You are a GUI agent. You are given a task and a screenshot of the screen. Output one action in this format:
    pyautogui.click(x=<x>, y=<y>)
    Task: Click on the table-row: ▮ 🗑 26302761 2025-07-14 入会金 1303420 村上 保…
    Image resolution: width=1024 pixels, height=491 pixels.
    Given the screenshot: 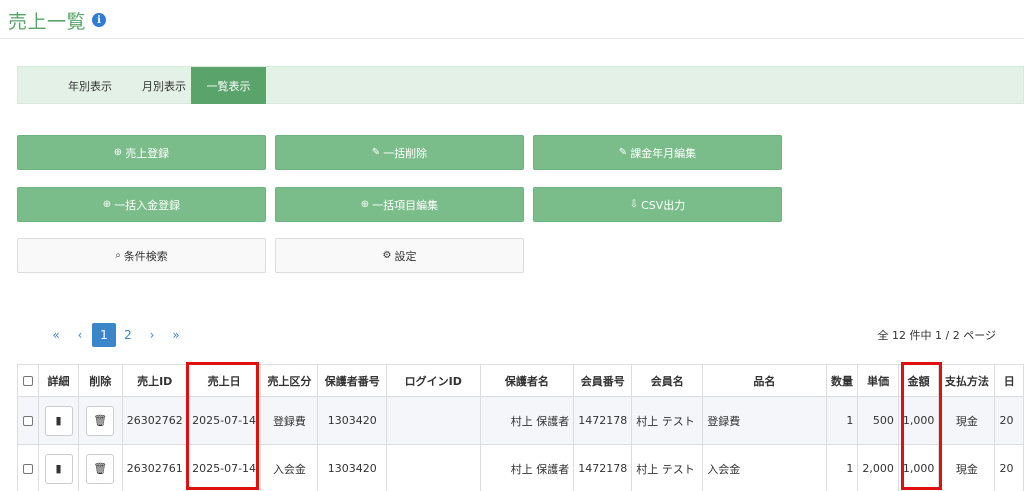 What is the action you would take?
    pyautogui.click(x=520, y=467)
    